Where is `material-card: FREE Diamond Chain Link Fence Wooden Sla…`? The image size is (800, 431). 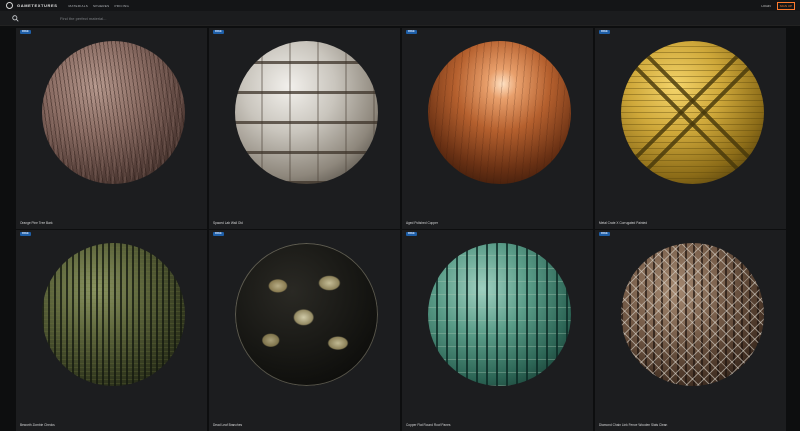
material-card: FREE Diamond Chain Link Fence Wooden Sla… is located at coordinates (690, 330).